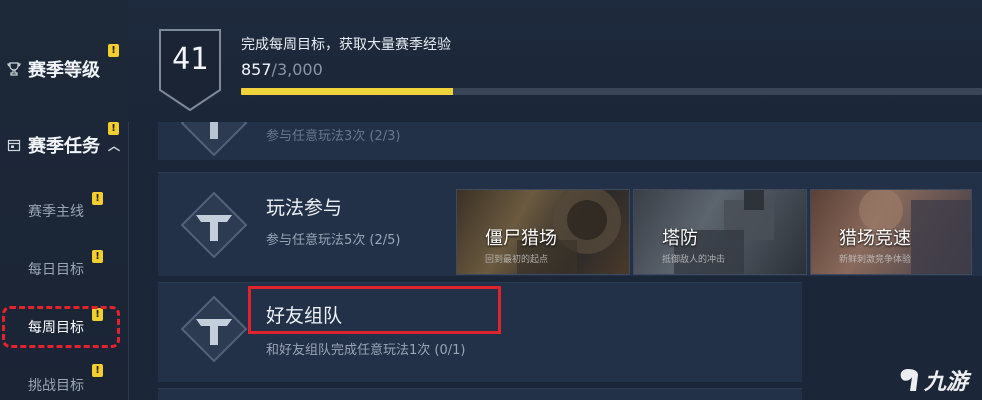 This screenshot has height=400, width=982. Describe the element at coordinates (909, 380) in the screenshot. I see `nine-game-logo-icon` at that location.